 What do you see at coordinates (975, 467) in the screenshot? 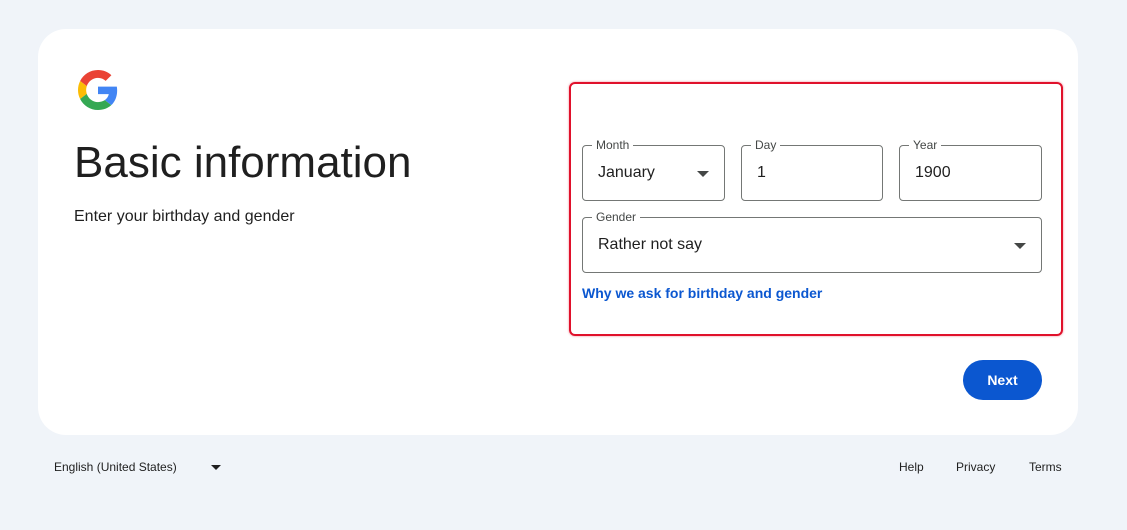
I see `privacy-link: Privacy` at bounding box center [975, 467].